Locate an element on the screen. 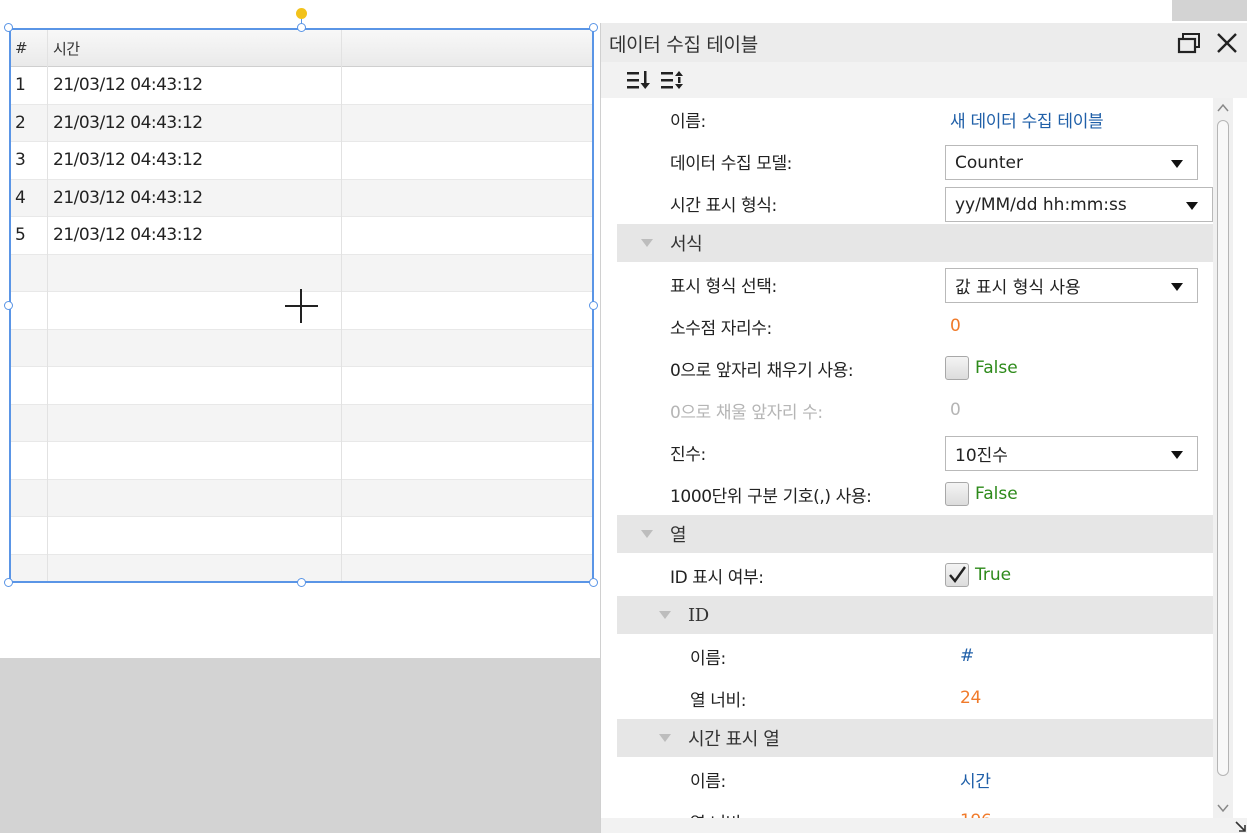 The height and width of the screenshot is (833, 1247). prop-label: 0으로 앞자리 채우기 사용: is located at coordinates (762, 370).